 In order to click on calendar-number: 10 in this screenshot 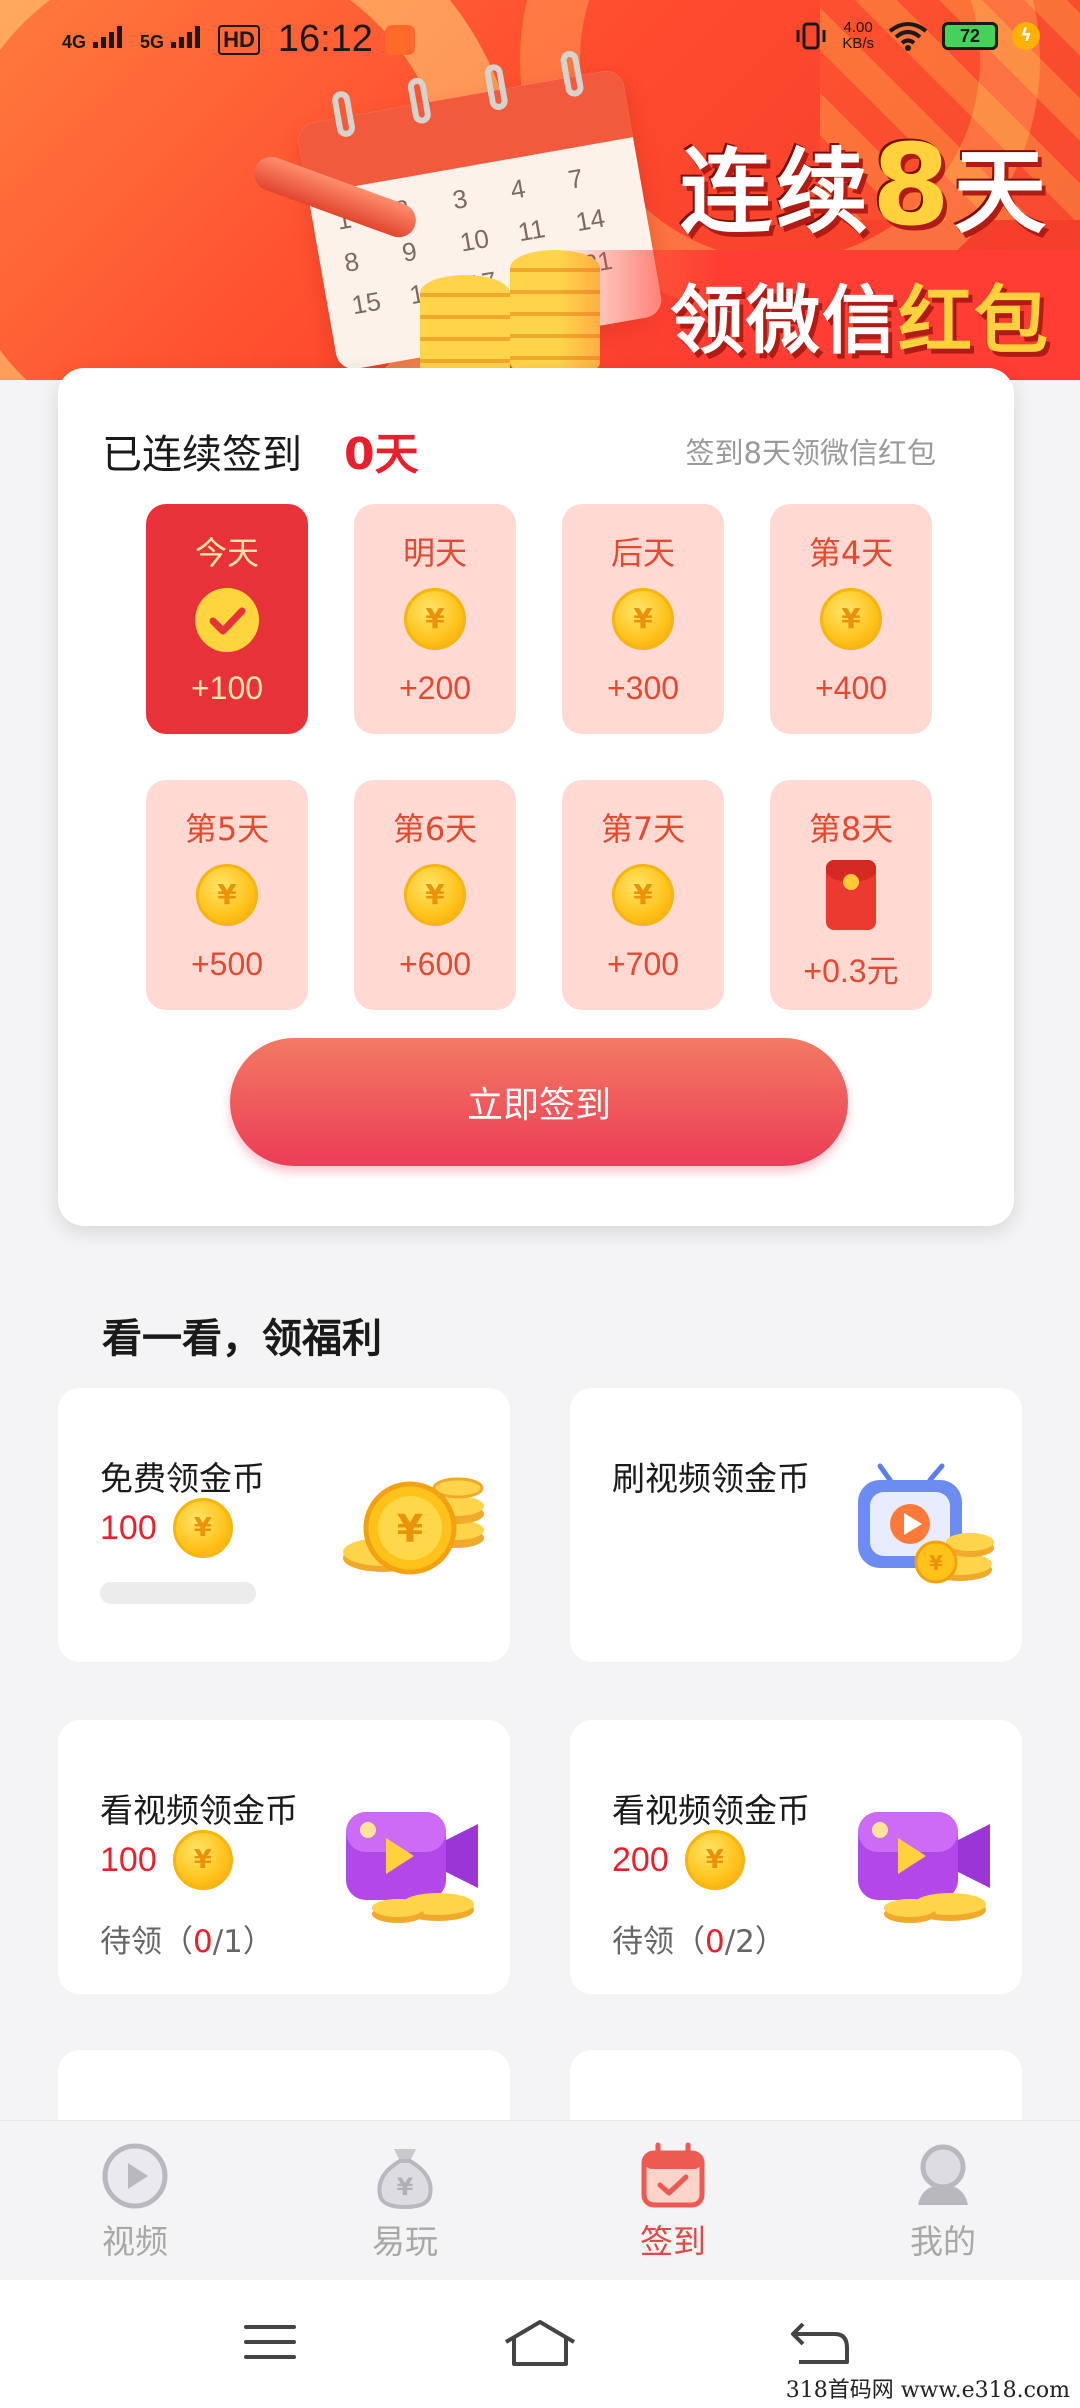, I will do `click(474, 240)`.